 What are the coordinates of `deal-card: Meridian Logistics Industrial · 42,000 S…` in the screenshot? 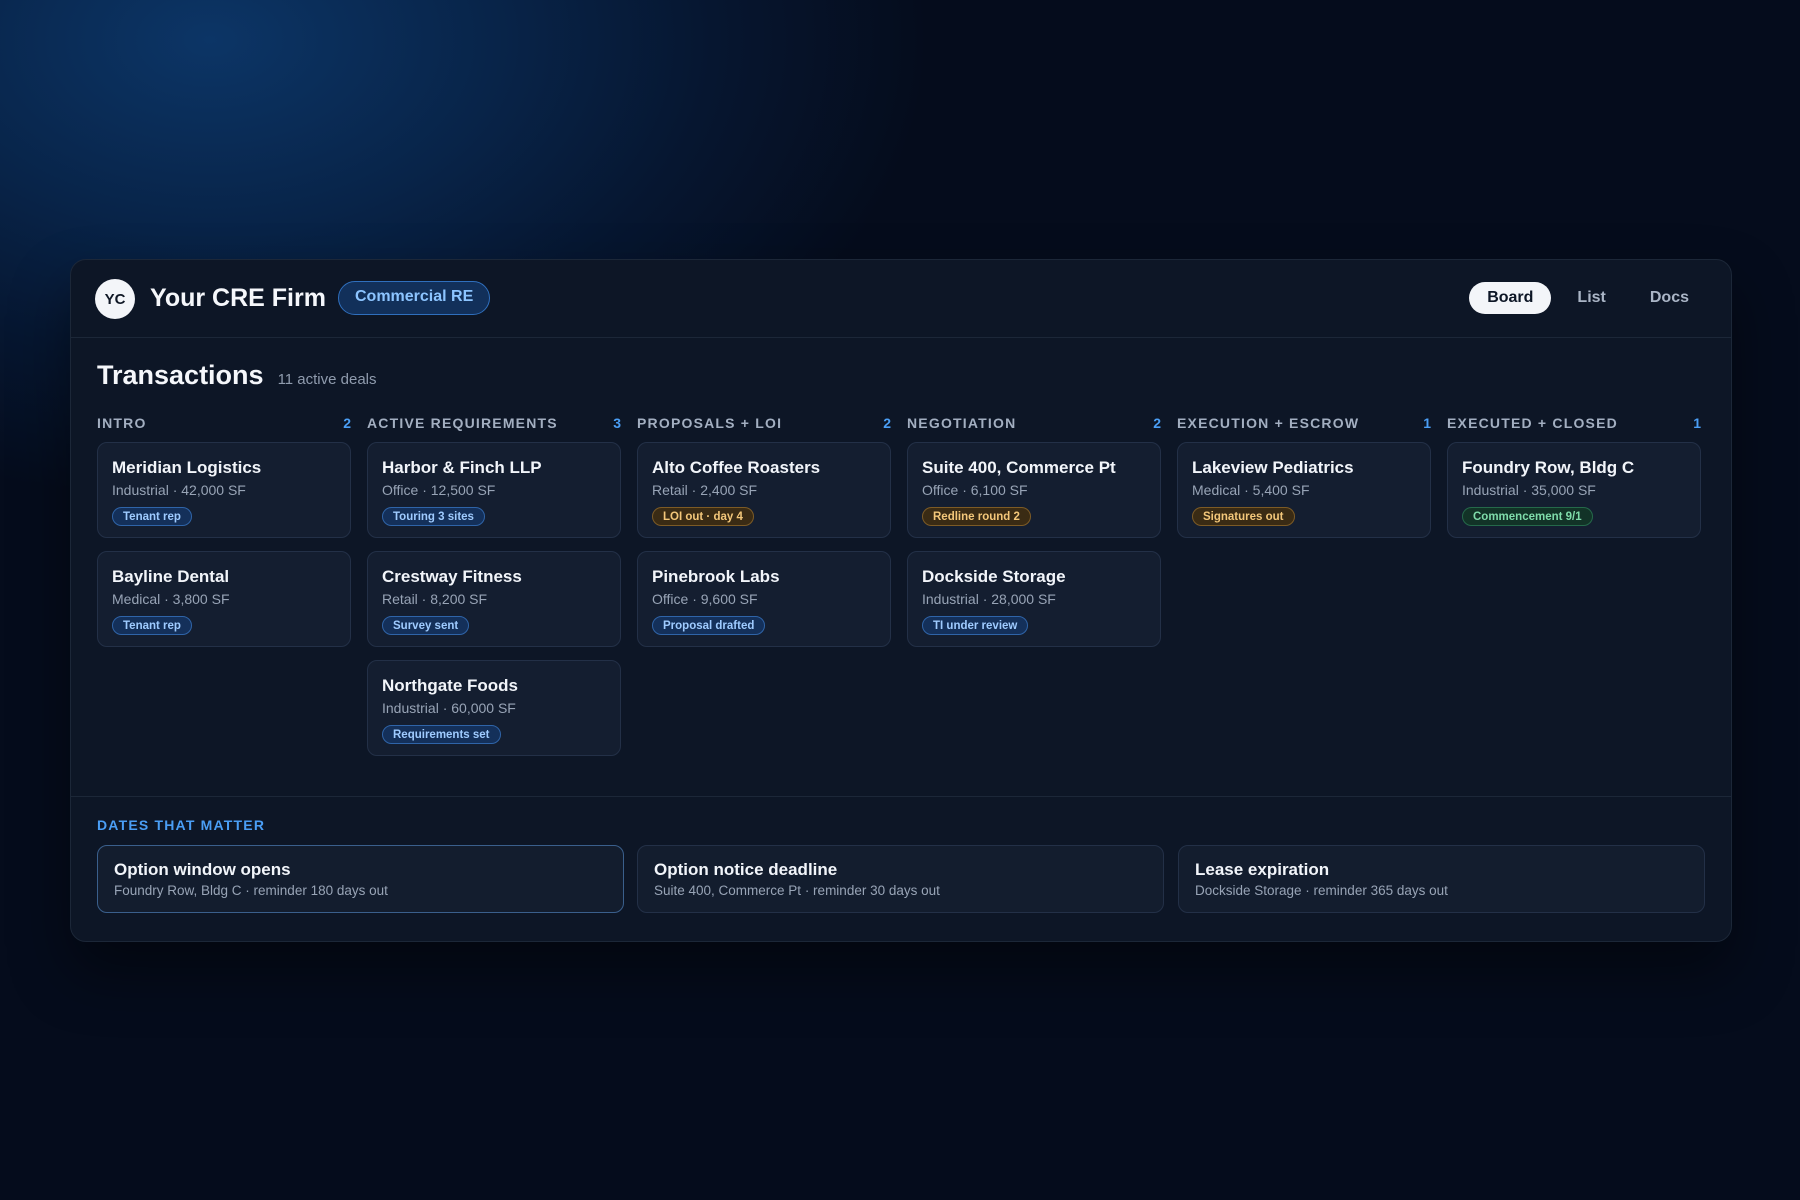 It's located at (224, 490).